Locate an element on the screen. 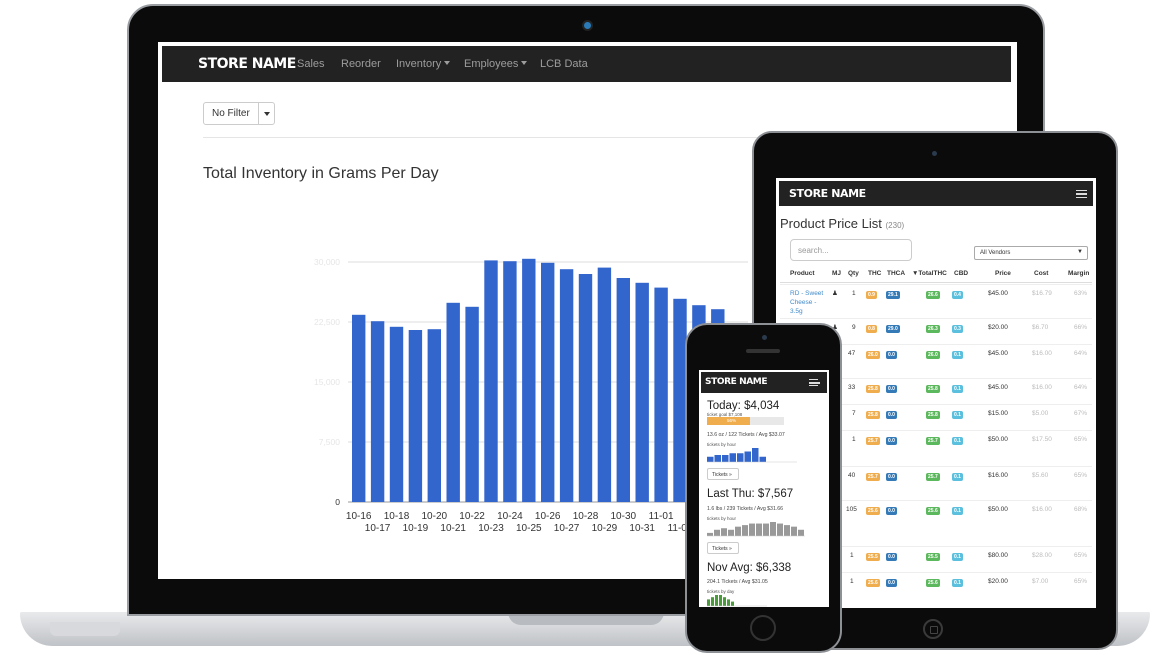  y-tick-label: 7,500 is located at coordinates (330, 442).